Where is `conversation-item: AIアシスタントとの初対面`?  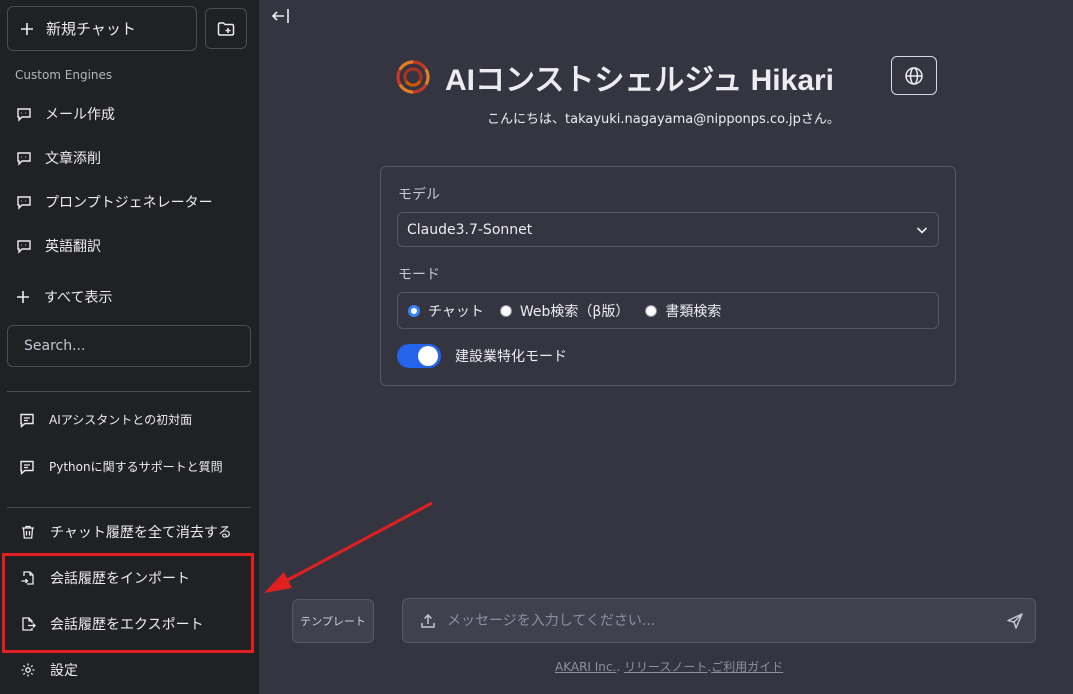
conversation-item: AIアシスタントとの初対面 is located at coordinates (105, 419).